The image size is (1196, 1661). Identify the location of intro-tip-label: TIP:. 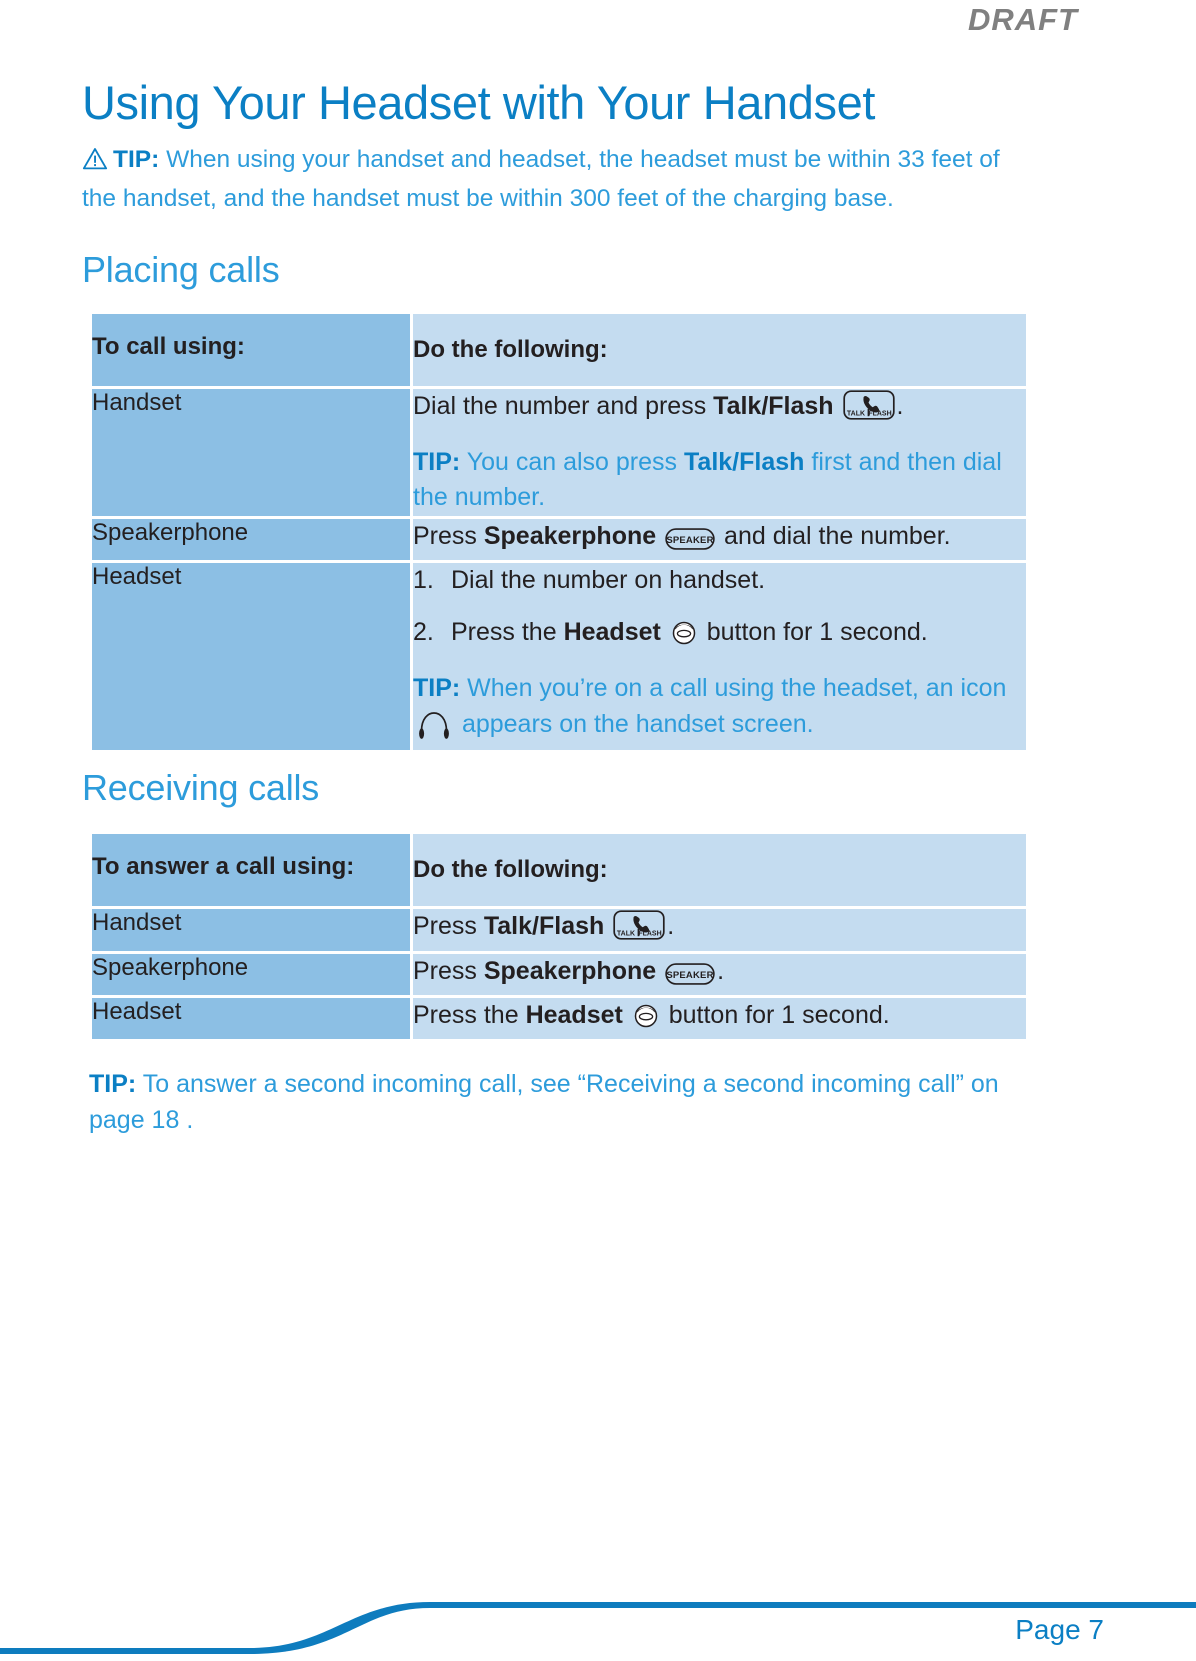
(136, 159).